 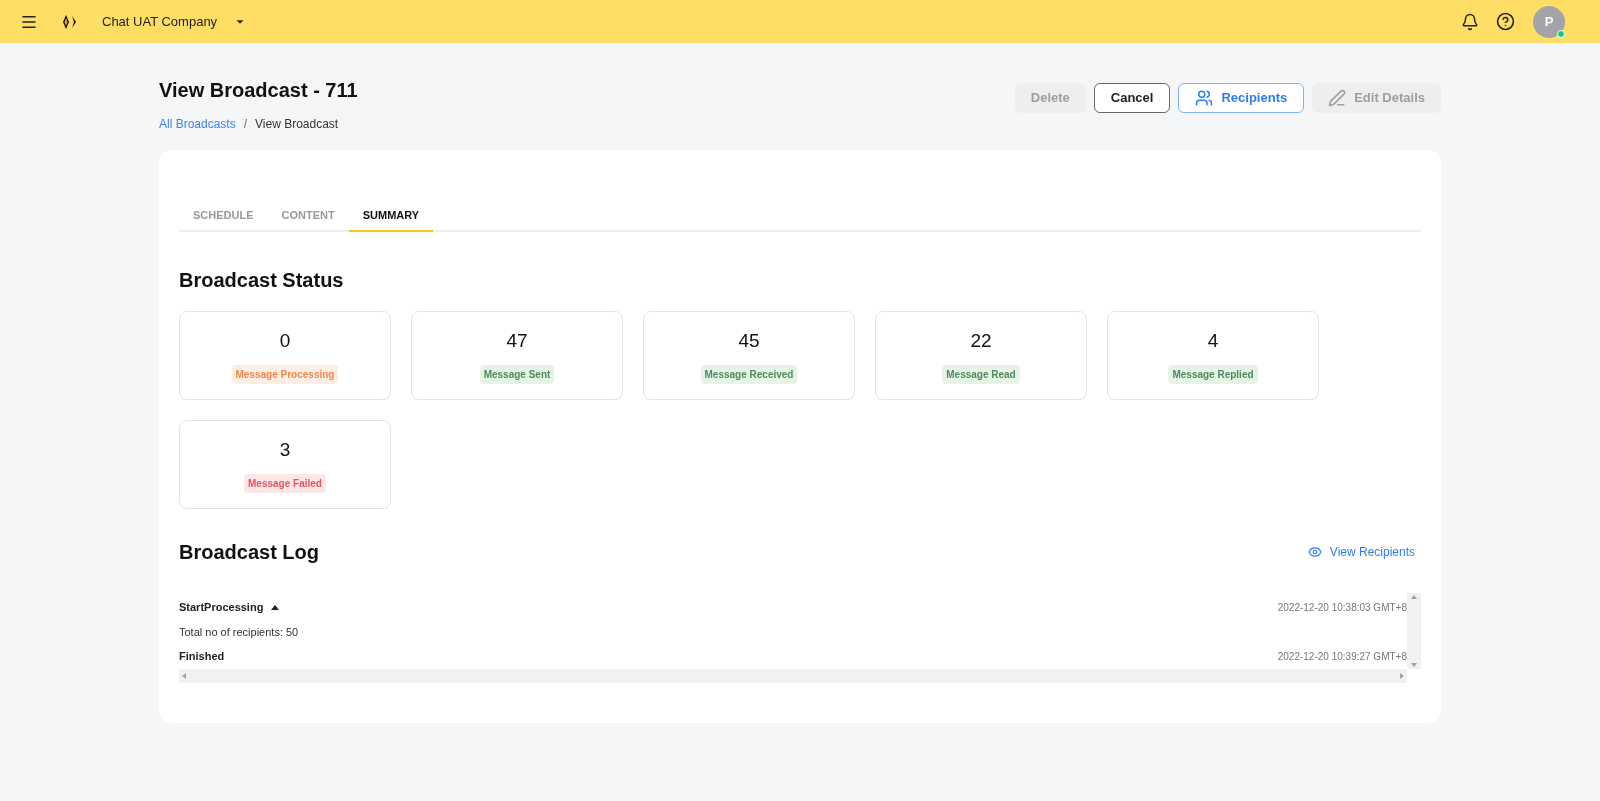 What do you see at coordinates (285, 483) in the screenshot?
I see `status-badge: Message Failed` at bounding box center [285, 483].